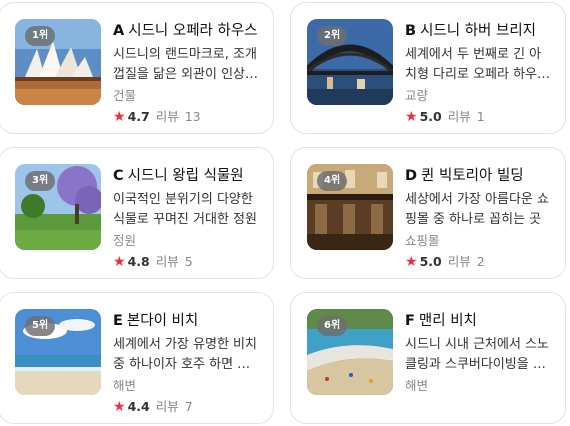  Describe the element at coordinates (332, 181) in the screenshot. I see `rank-badge: 4위` at that location.